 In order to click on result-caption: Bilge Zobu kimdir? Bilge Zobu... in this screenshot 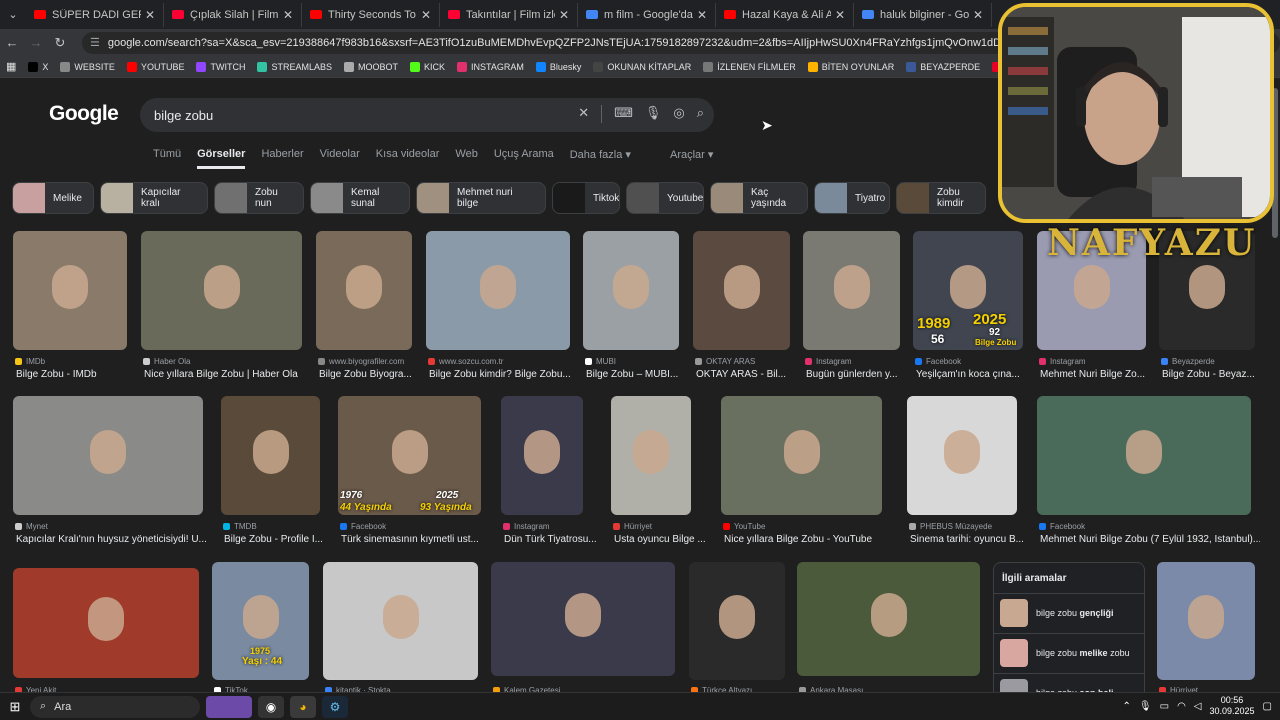, I will do `click(500, 374)`.